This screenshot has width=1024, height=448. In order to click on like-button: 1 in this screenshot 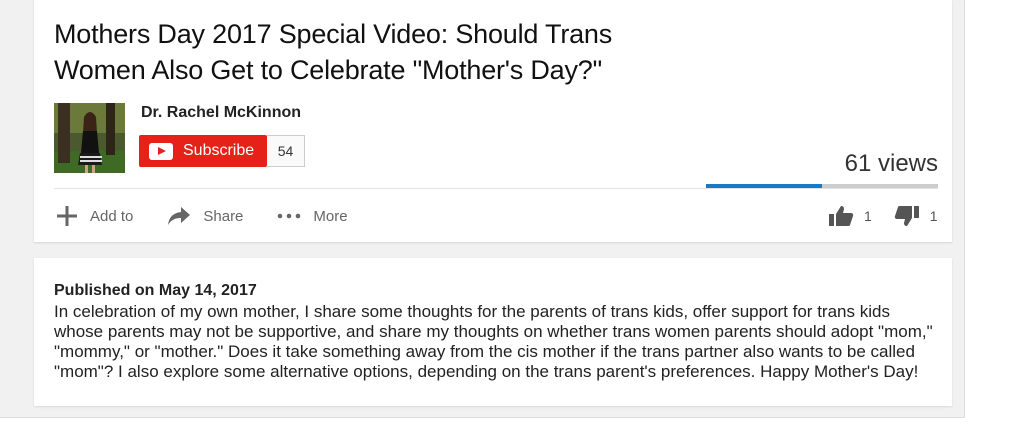, I will do `click(850, 216)`.